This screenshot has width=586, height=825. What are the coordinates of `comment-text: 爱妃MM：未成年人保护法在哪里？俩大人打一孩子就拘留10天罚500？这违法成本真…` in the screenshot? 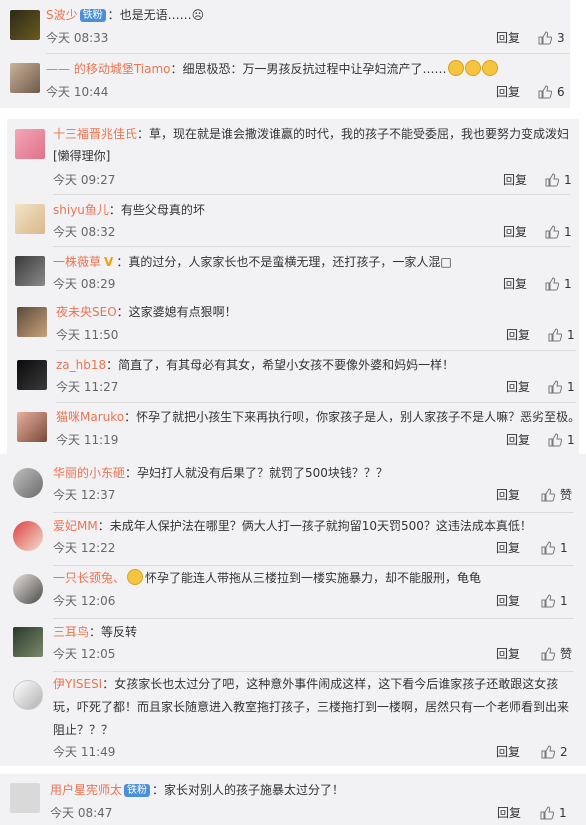 It's located at (313, 526).